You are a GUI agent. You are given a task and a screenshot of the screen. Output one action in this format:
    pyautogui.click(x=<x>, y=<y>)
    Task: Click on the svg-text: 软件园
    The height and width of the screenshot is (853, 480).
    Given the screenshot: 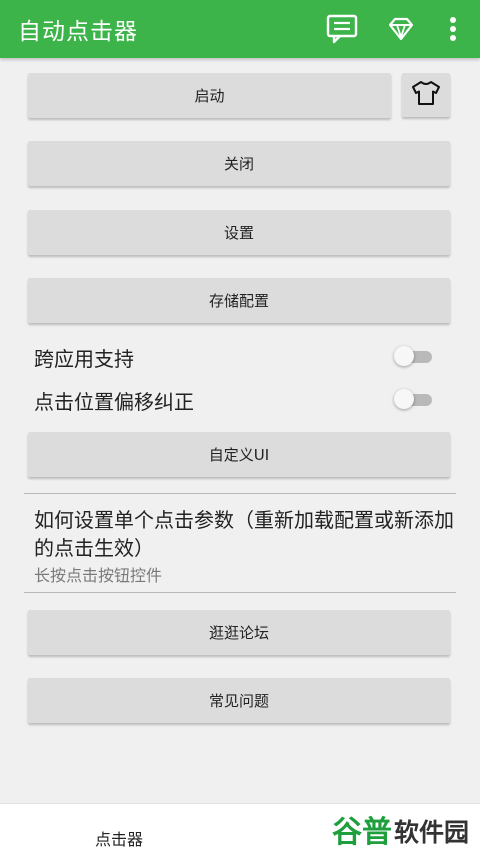 What is the action you would take?
    pyautogui.click(x=431, y=832)
    